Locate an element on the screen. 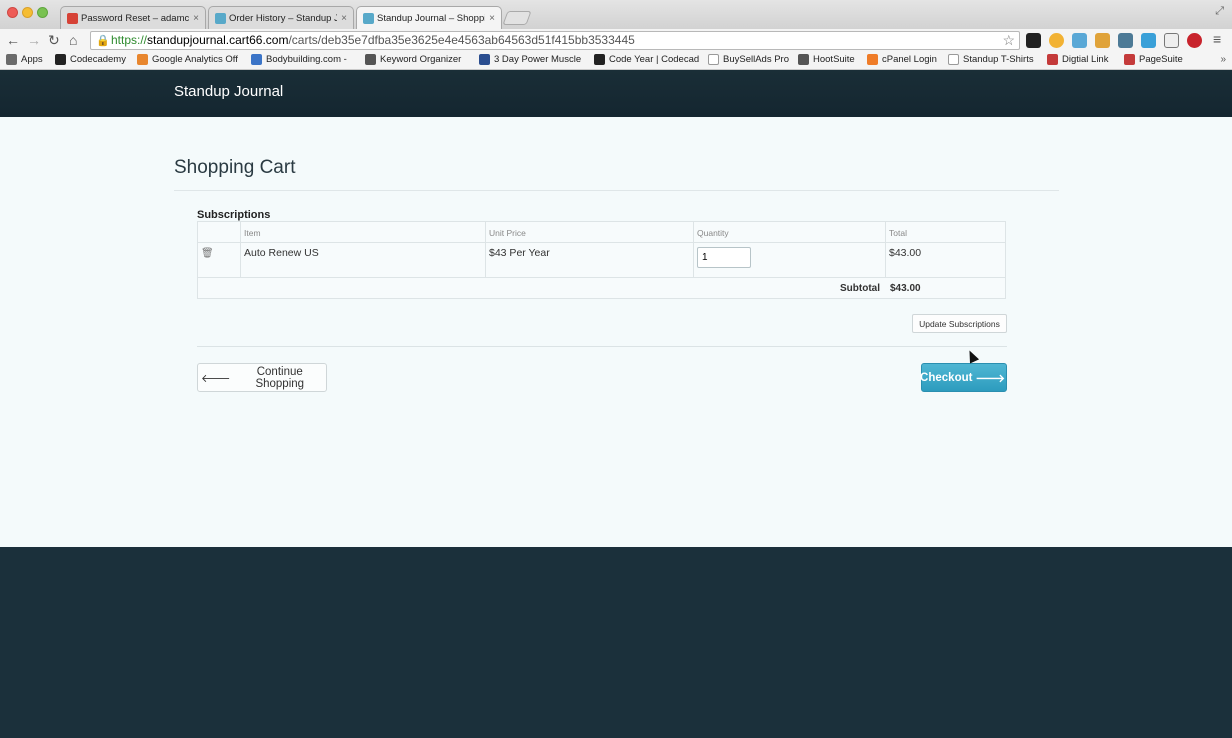 This screenshot has height=738, width=1232. update-subscriptions-button: Update Subscriptions is located at coordinates (959, 323).